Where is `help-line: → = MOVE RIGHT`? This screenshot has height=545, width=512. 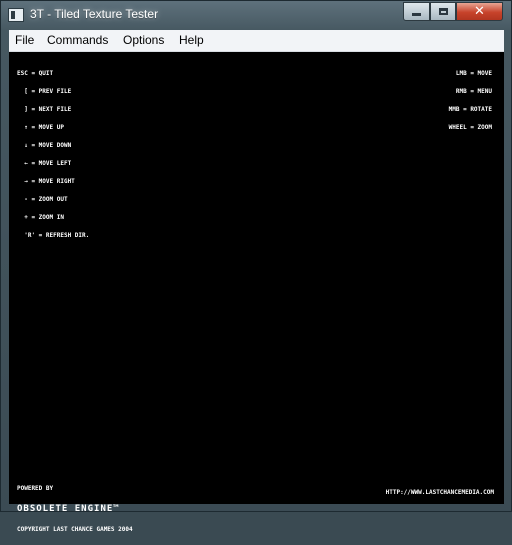
help-line: → = MOVE RIGHT is located at coordinates (46, 181).